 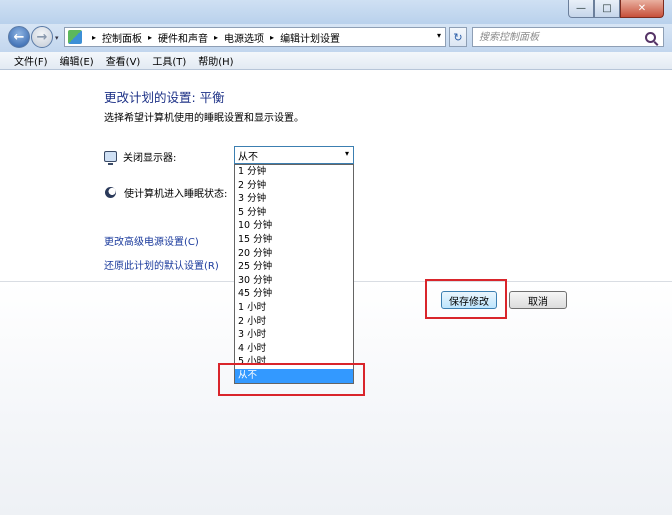 What do you see at coordinates (294, 281) in the screenshot?
I see `dropdown-option: 30 分钟` at bounding box center [294, 281].